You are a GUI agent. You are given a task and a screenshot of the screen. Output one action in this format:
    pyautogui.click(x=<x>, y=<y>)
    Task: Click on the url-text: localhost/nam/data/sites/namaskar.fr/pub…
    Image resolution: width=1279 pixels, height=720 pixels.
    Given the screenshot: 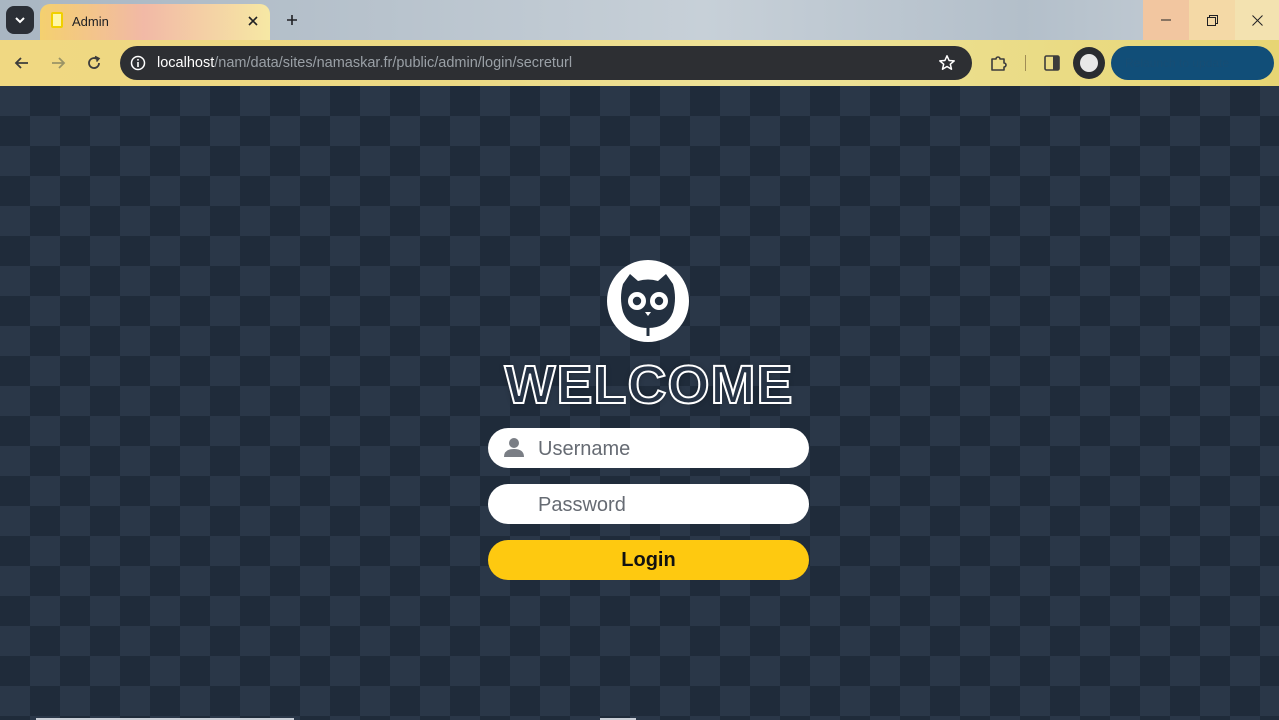 What is the action you would take?
    pyautogui.click(x=364, y=63)
    